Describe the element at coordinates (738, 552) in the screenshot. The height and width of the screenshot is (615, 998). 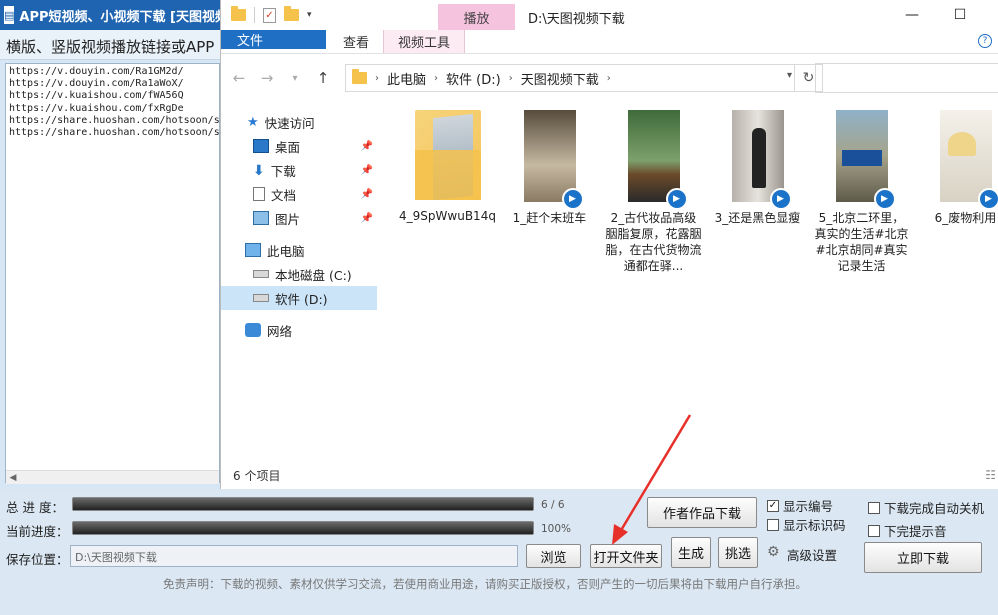
I see `pick-button: 挑选` at that location.